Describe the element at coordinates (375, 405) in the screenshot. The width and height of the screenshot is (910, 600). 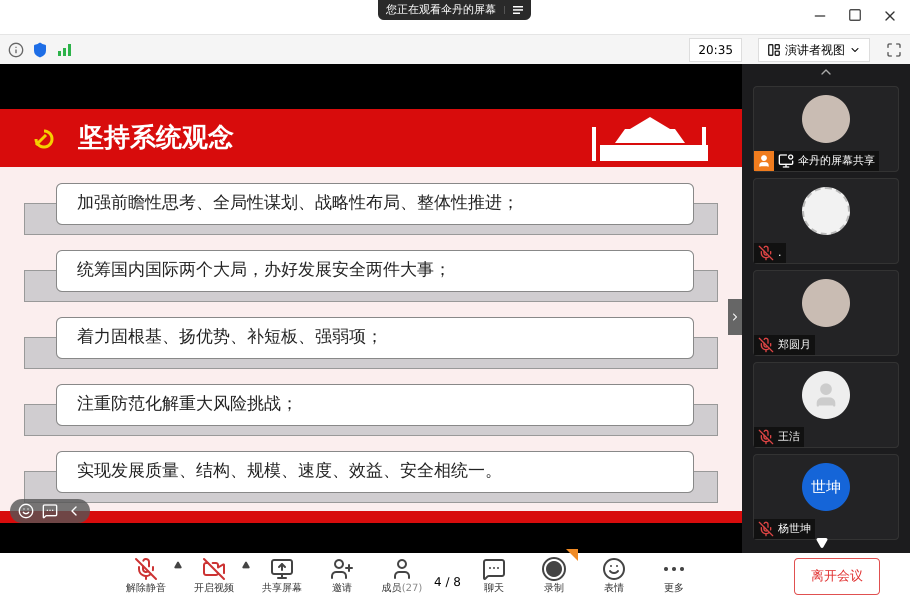
I see `item-card: 注重防范化解重大风险挑战；` at that location.